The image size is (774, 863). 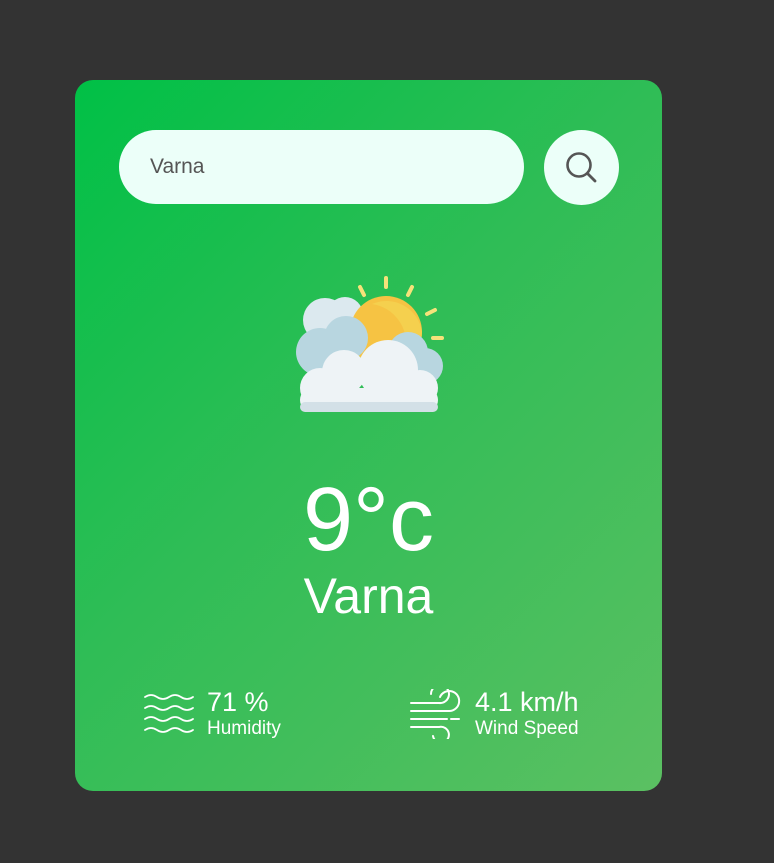 I want to click on wind-detail: 4.1 km/h Wind Speed, so click(x=494, y=714).